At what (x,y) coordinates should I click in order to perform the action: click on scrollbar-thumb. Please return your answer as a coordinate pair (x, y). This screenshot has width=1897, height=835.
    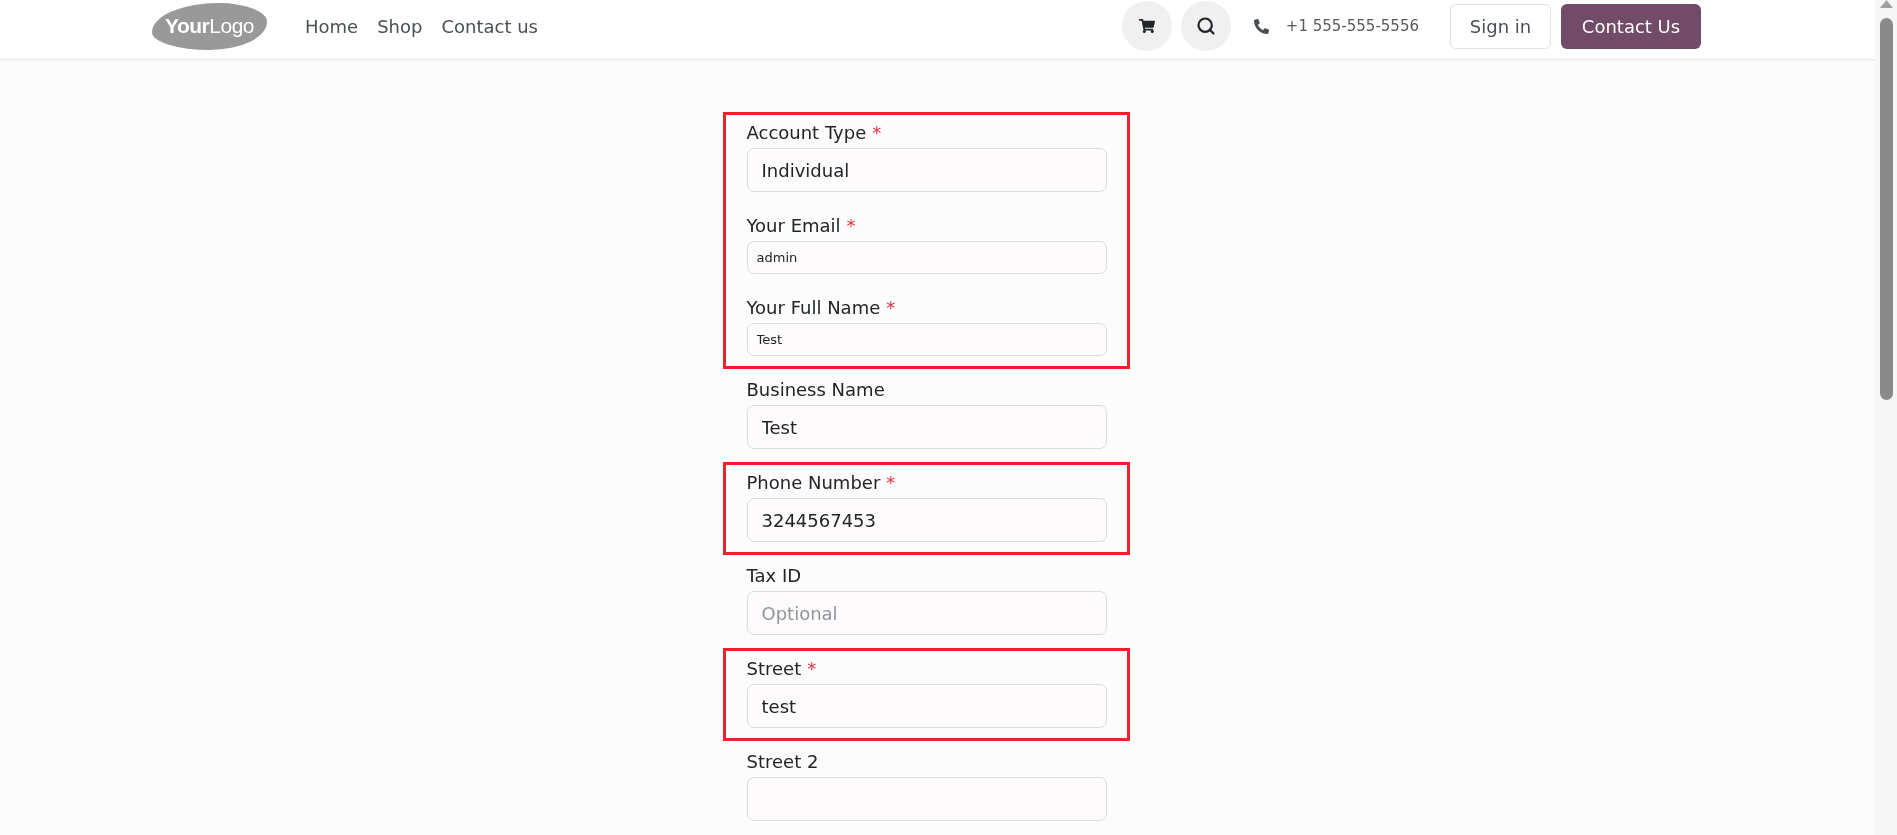
    Looking at the image, I should click on (1886, 209).